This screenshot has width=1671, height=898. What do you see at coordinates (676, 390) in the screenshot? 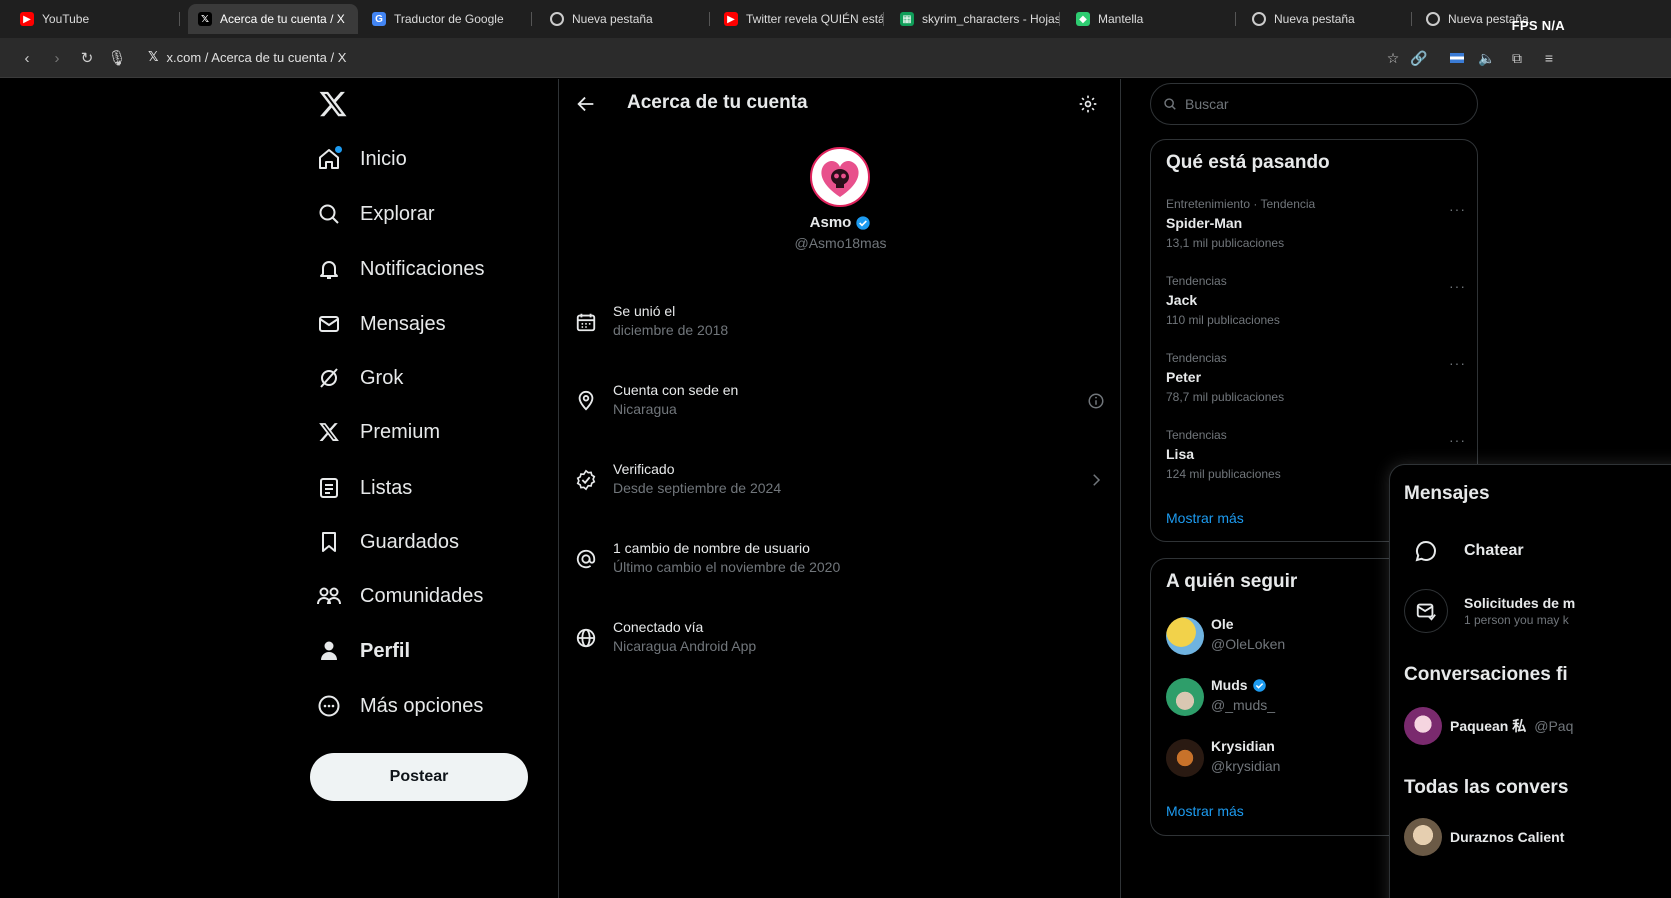
I see `info-title: Cuenta con sede en` at bounding box center [676, 390].